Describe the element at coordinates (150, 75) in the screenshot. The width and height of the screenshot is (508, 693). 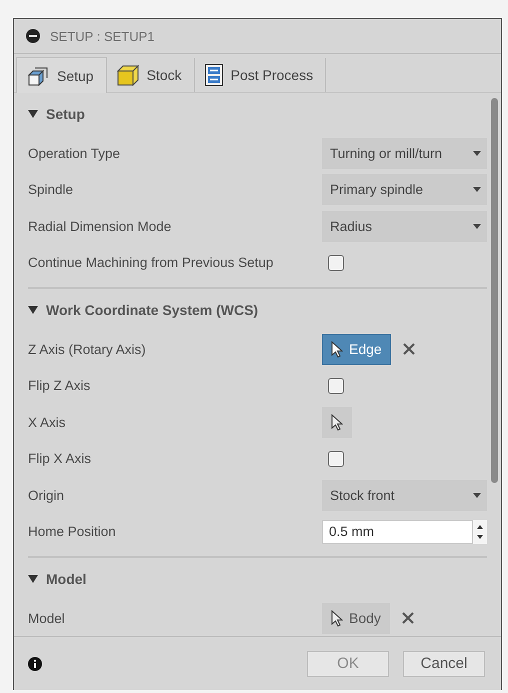
I see `tab: Stock` at that location.